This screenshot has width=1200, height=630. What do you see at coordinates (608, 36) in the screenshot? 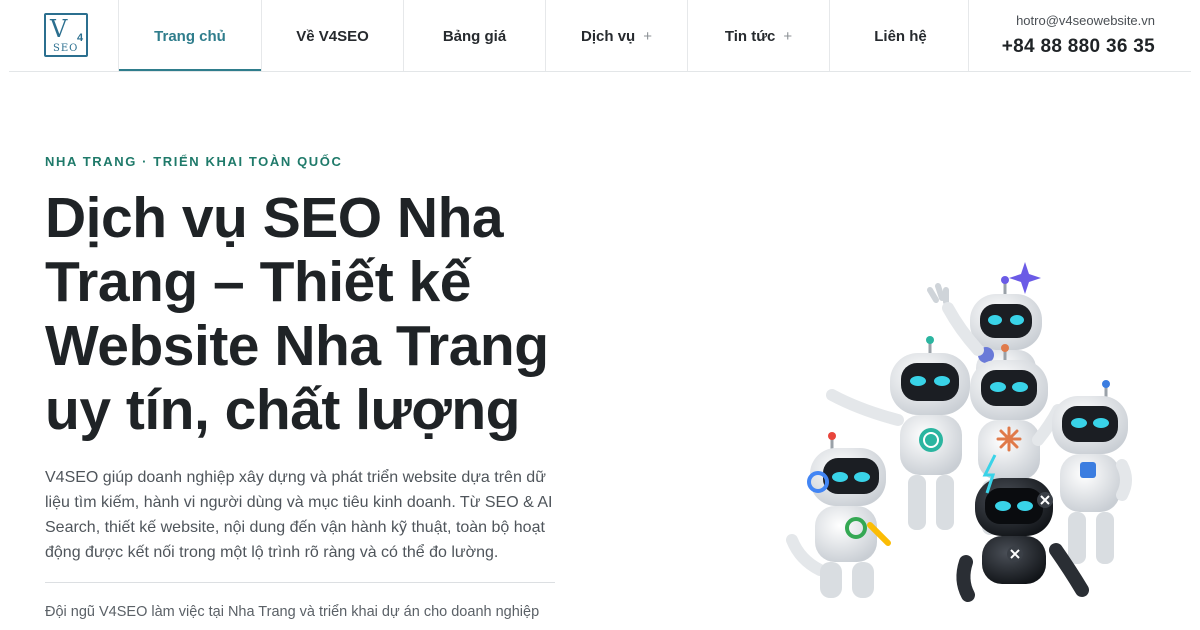
I see `nav-item-label: Dịch vụ` at bounding box center [608, 36].